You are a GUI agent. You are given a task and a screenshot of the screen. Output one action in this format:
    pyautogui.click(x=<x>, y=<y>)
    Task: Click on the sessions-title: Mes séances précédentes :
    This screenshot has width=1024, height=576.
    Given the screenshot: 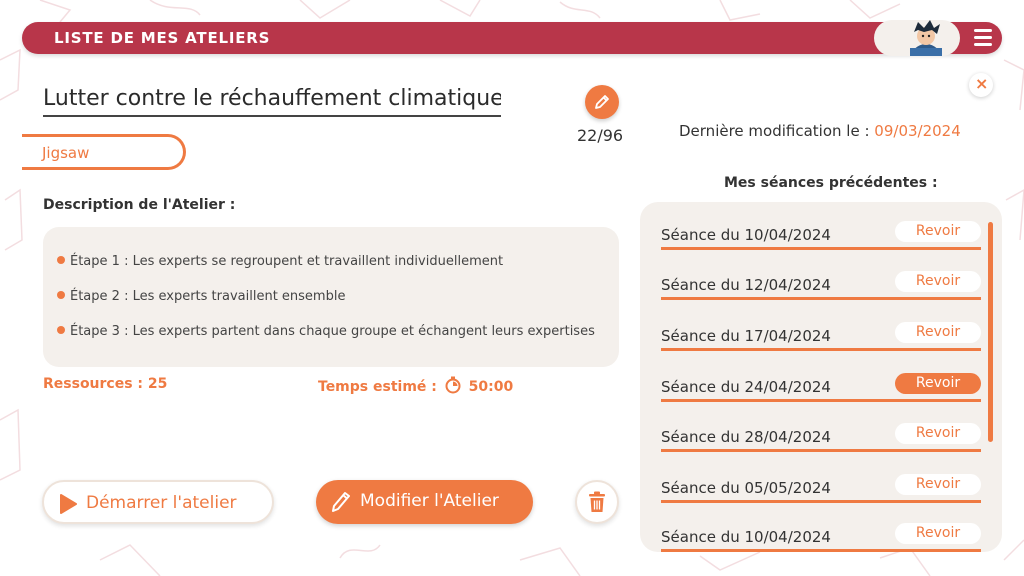 What is the action you would take?
    pyautogui.click(x=831, y=183)
    